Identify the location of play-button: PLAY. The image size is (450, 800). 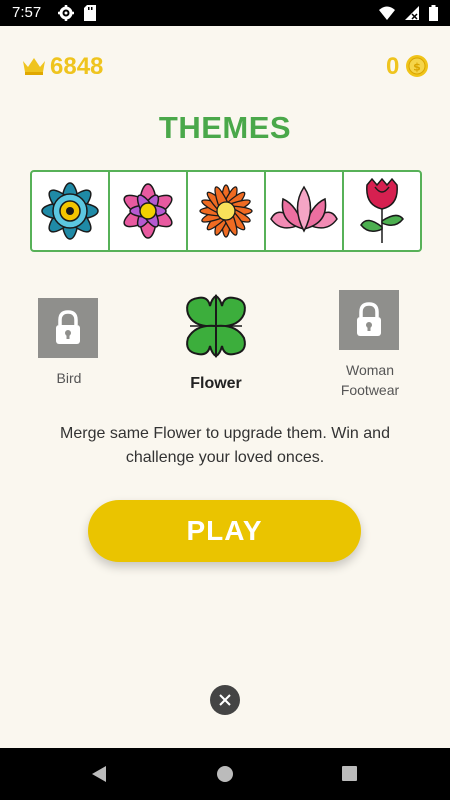
(224, 531).